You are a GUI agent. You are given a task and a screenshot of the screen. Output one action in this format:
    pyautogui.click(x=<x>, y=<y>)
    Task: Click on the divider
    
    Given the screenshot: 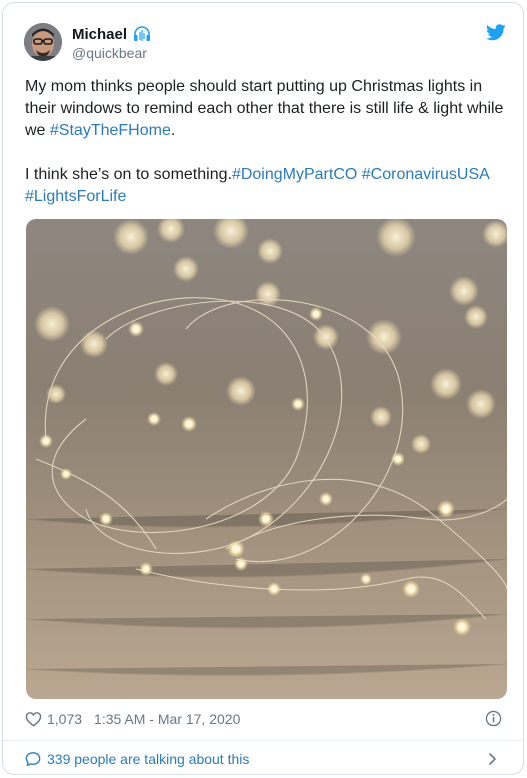 What is the action you would take?
    pyautogui.click(x=263, y=740)
    